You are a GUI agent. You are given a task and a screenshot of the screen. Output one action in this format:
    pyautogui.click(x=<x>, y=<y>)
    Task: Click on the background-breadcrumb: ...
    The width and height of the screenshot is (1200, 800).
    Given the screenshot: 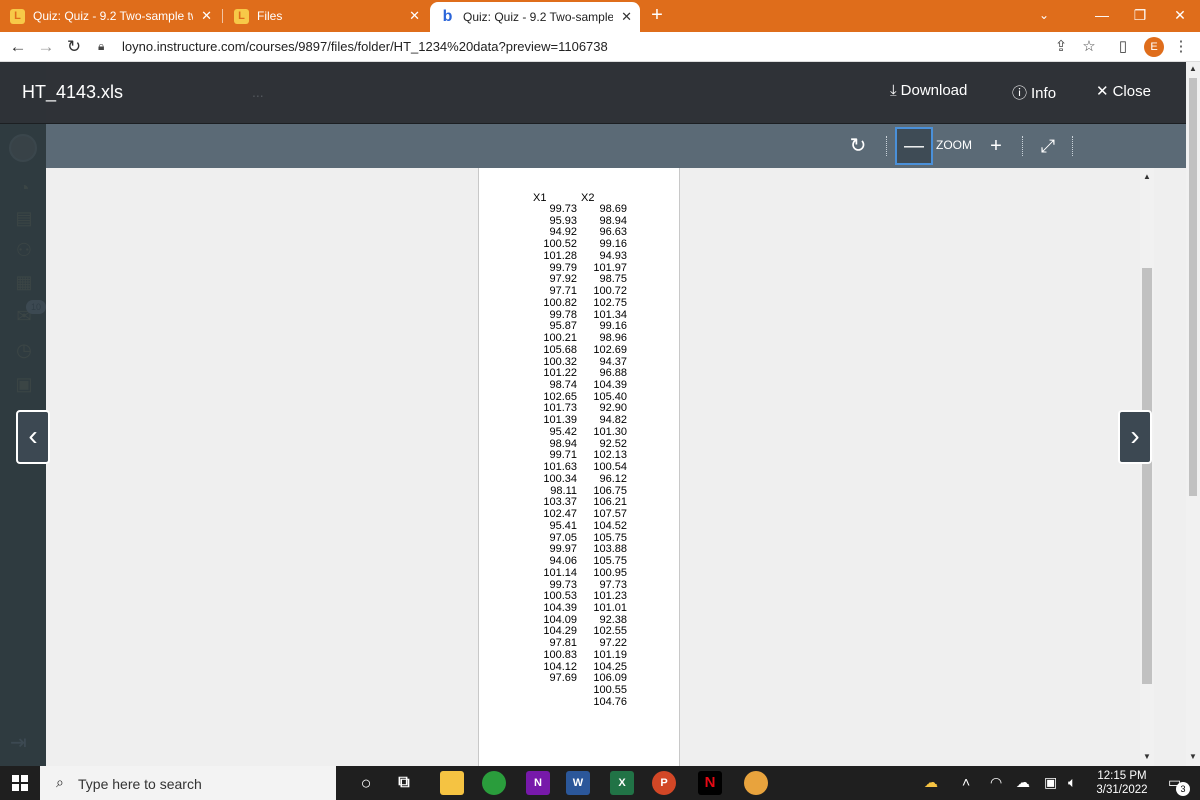 What is the action you would take?
    pyautogui.click(x=258, y=92)
    